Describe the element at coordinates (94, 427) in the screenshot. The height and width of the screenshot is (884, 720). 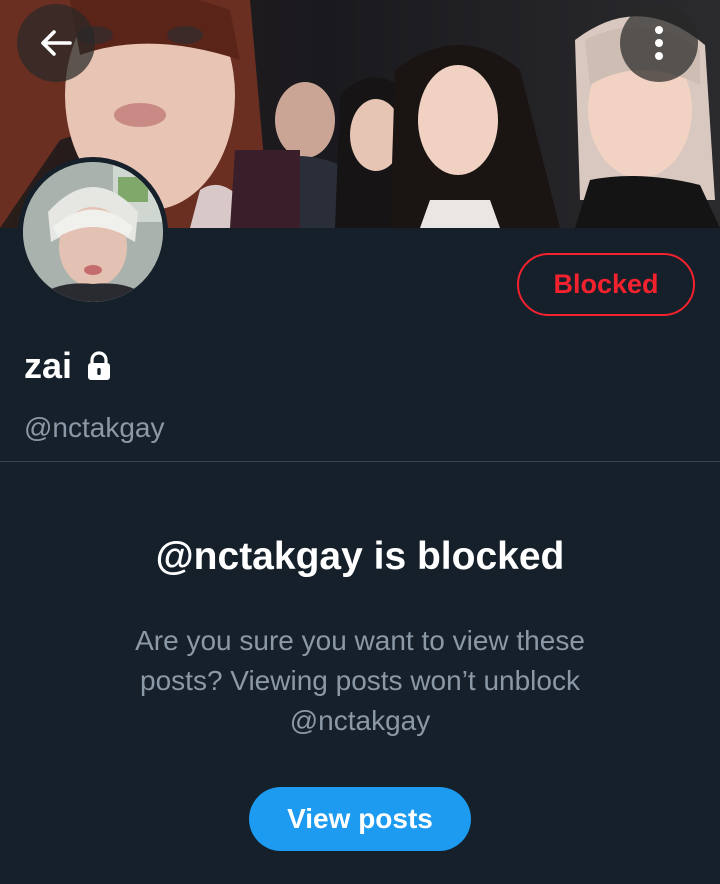
I see `profile-handle: @nctakgay` at that location.